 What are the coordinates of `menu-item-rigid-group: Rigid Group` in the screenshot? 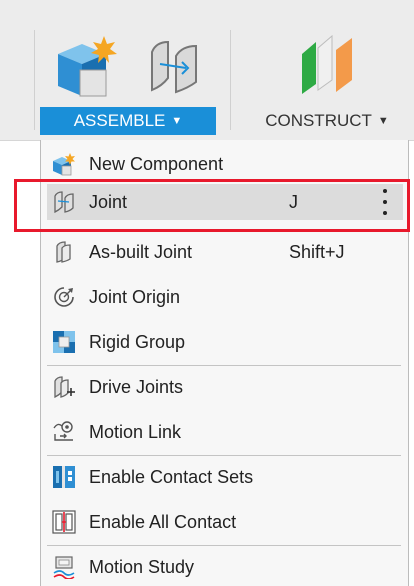 It's located at (225, 342).